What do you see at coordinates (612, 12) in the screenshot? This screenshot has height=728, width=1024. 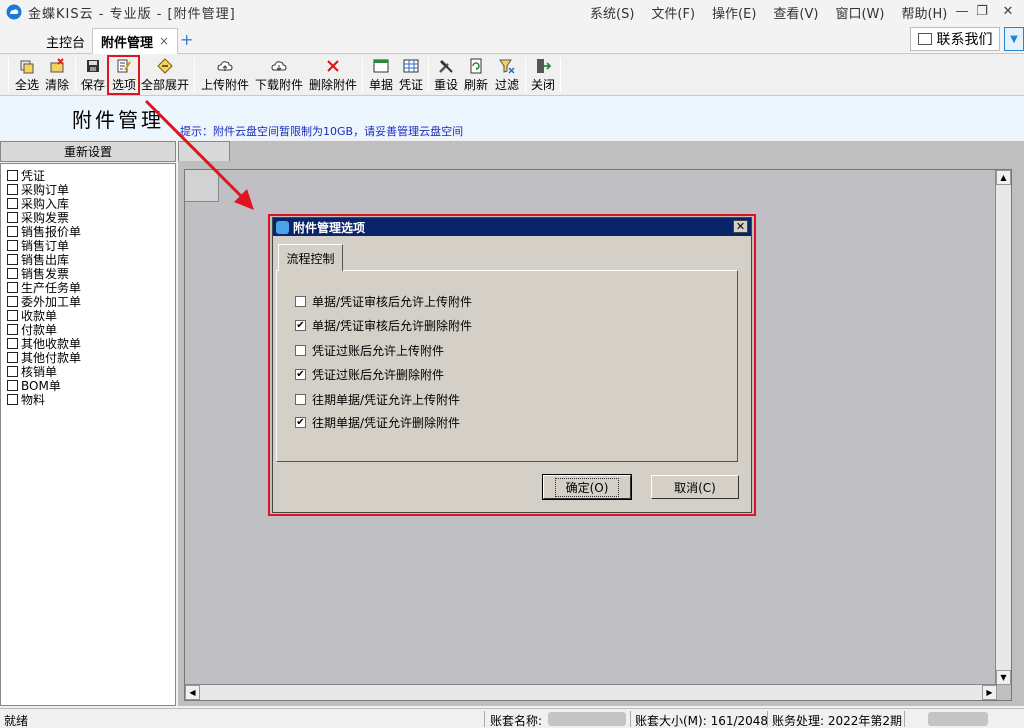 I see `menu-system: 系统(S)` at bounding box center [612, 12].